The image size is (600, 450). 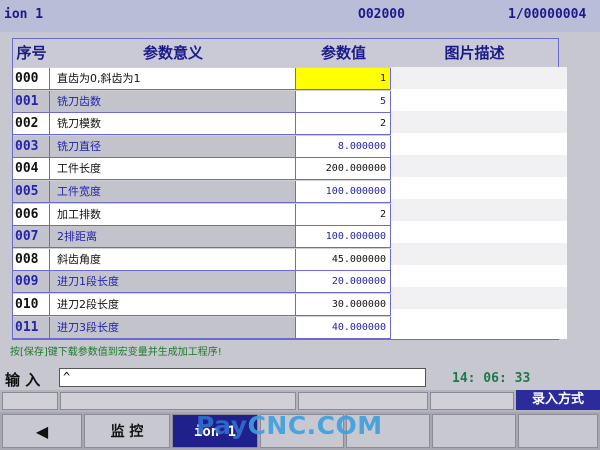 I want to click on row-meaning: 直齿为0,斜齿为1, so click(x=173, y=79).